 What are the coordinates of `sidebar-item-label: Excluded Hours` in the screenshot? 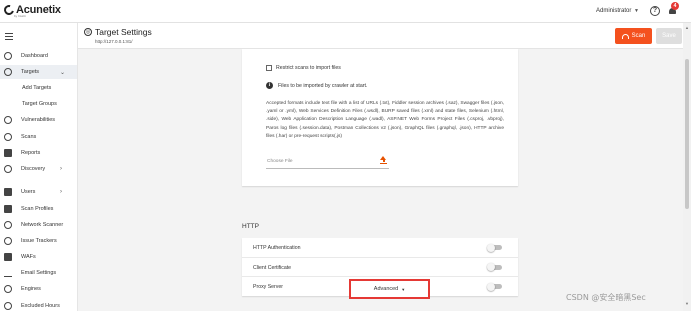 It's located at (40, 306).